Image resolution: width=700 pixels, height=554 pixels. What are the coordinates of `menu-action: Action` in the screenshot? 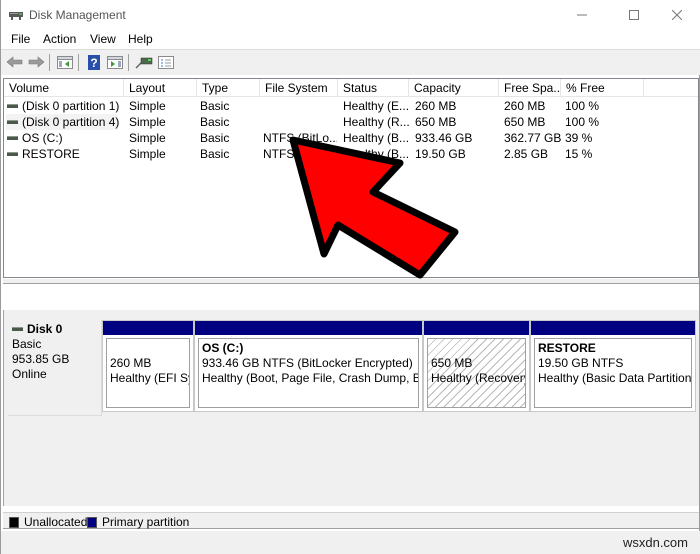 It's located at (59, 39).